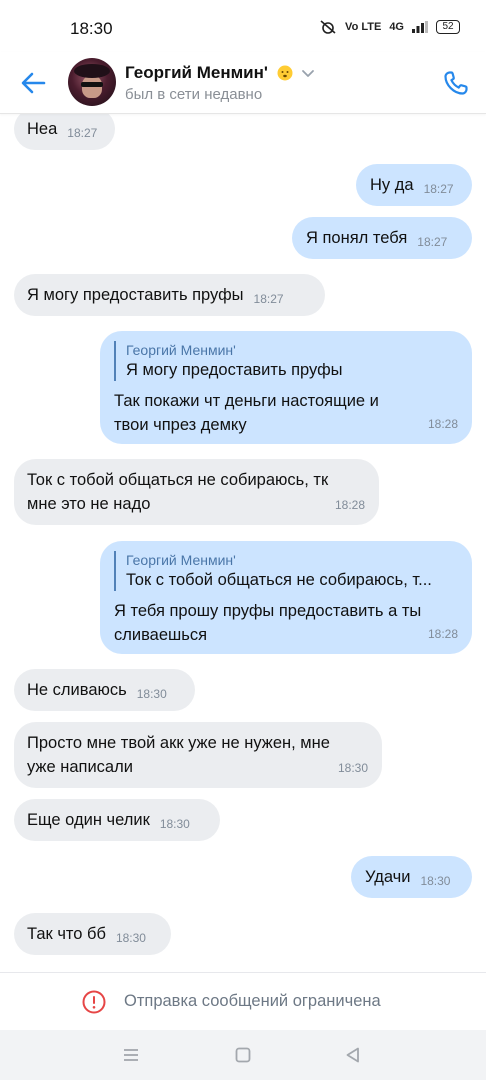 This screenshot has width=486, height=1080. I want to click on message-bubble-outgoing: Я понял тебя 18:27, so click(382, 238).